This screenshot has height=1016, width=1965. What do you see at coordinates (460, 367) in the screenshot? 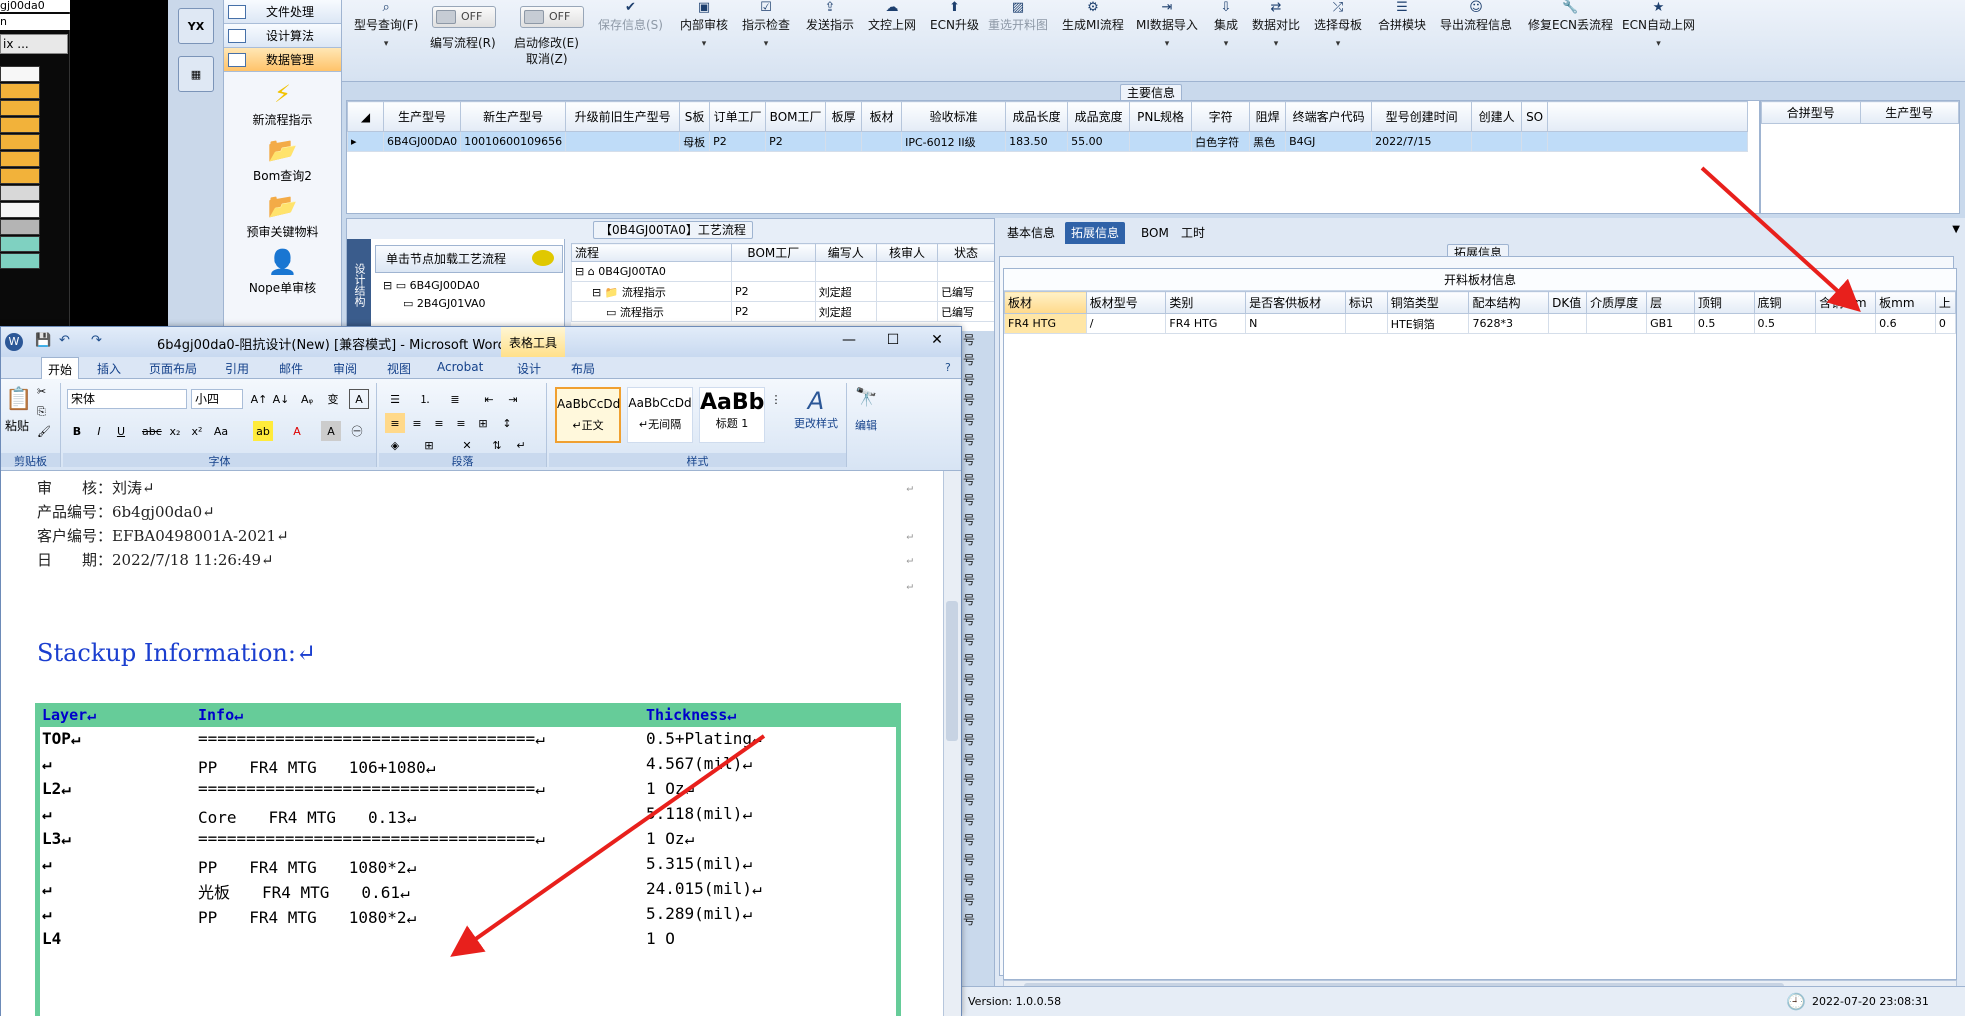
I see `tab-acrobat: Acrobat` at bounding box center [460, 367].